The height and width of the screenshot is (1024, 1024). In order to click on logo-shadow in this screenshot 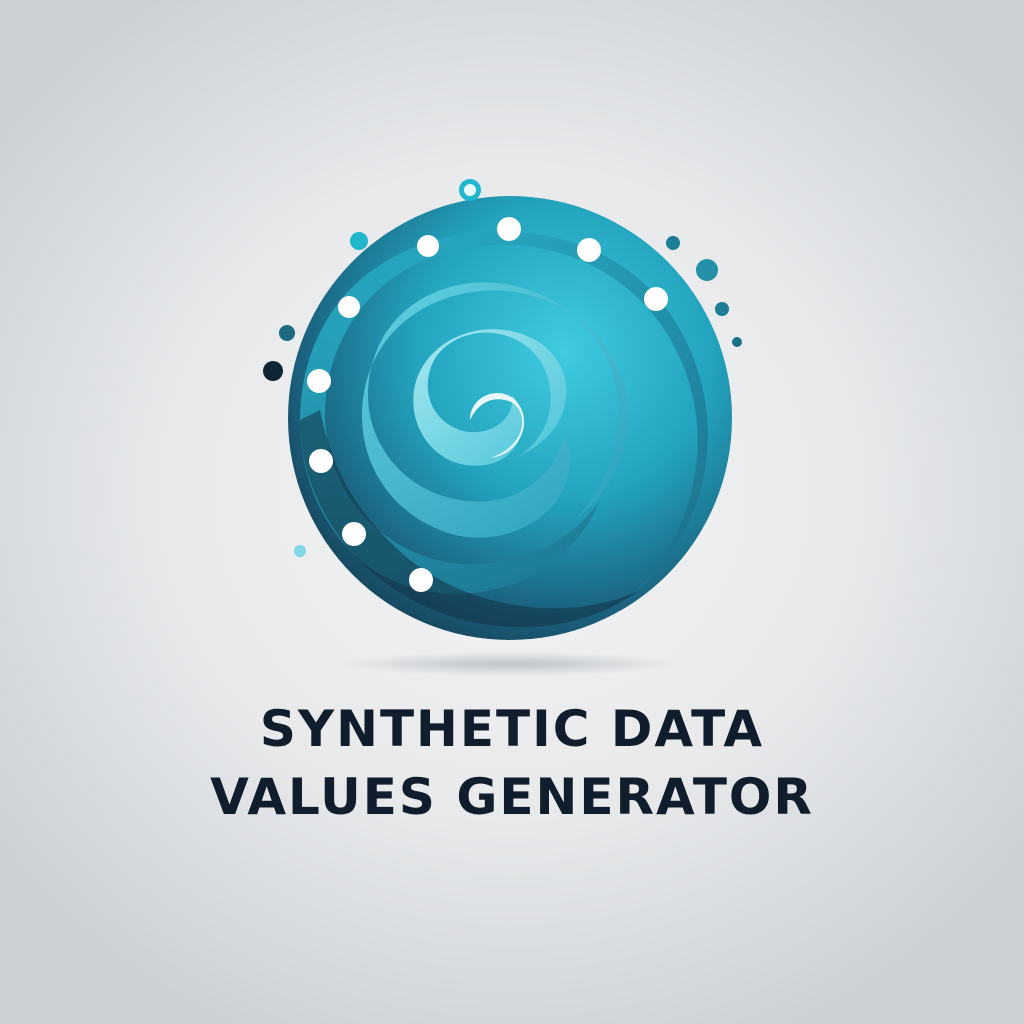, I will do `click(510, 664)`.